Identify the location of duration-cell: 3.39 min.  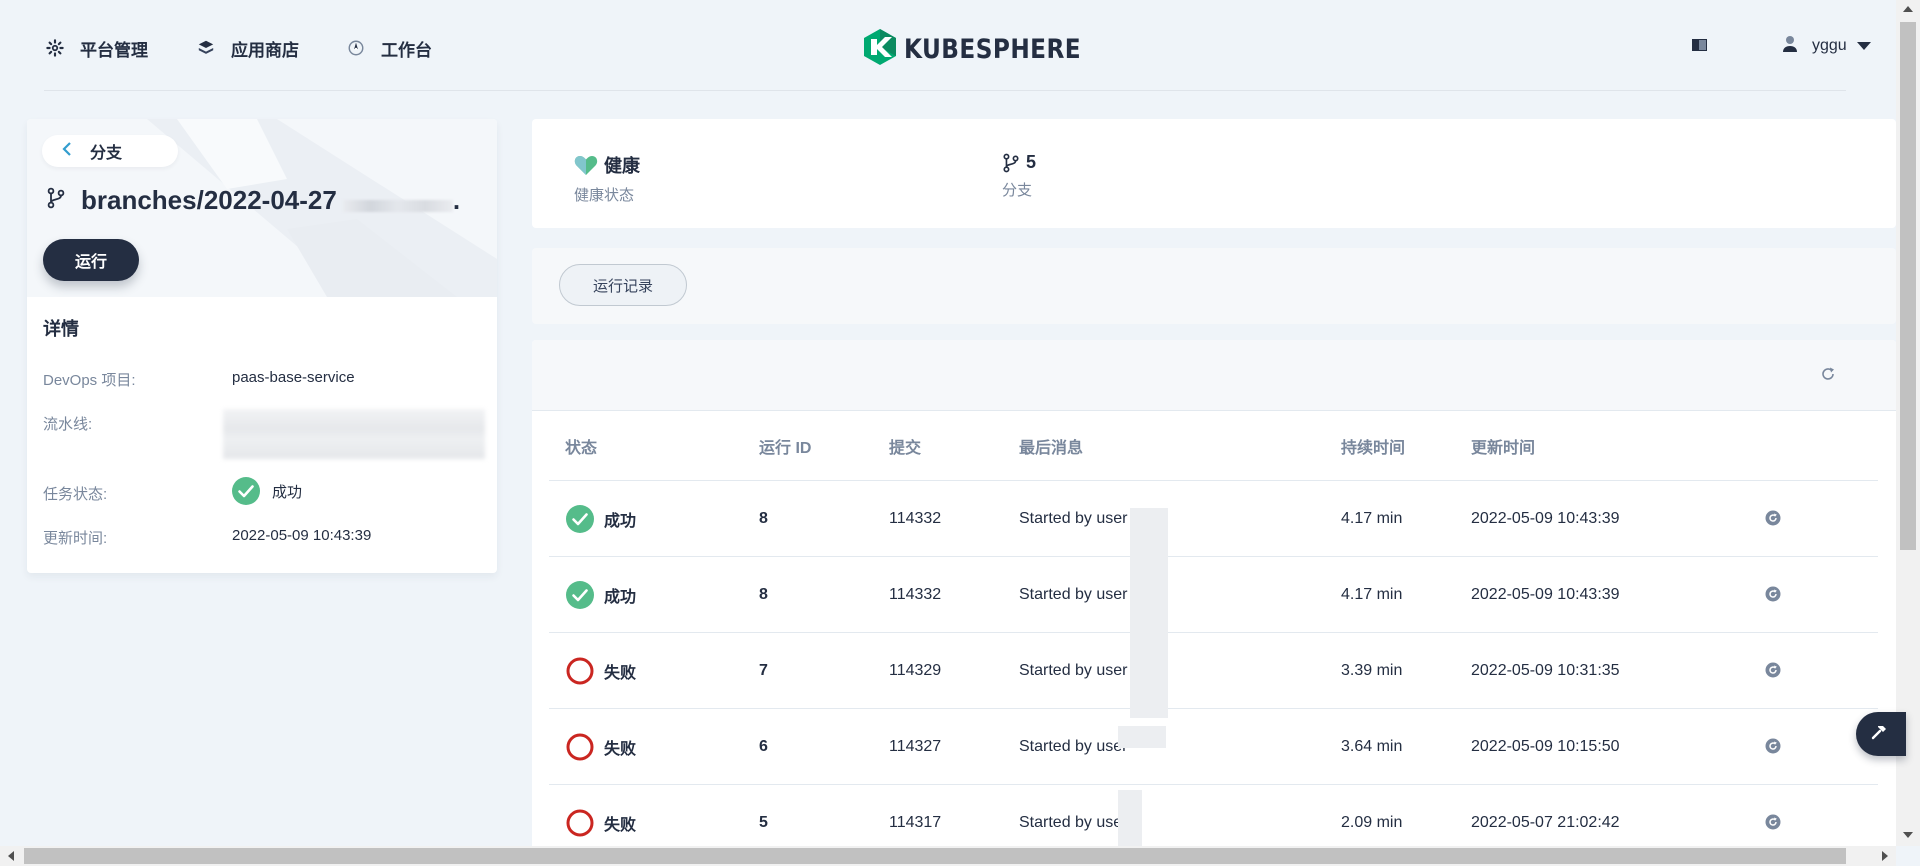
(1372, 670).